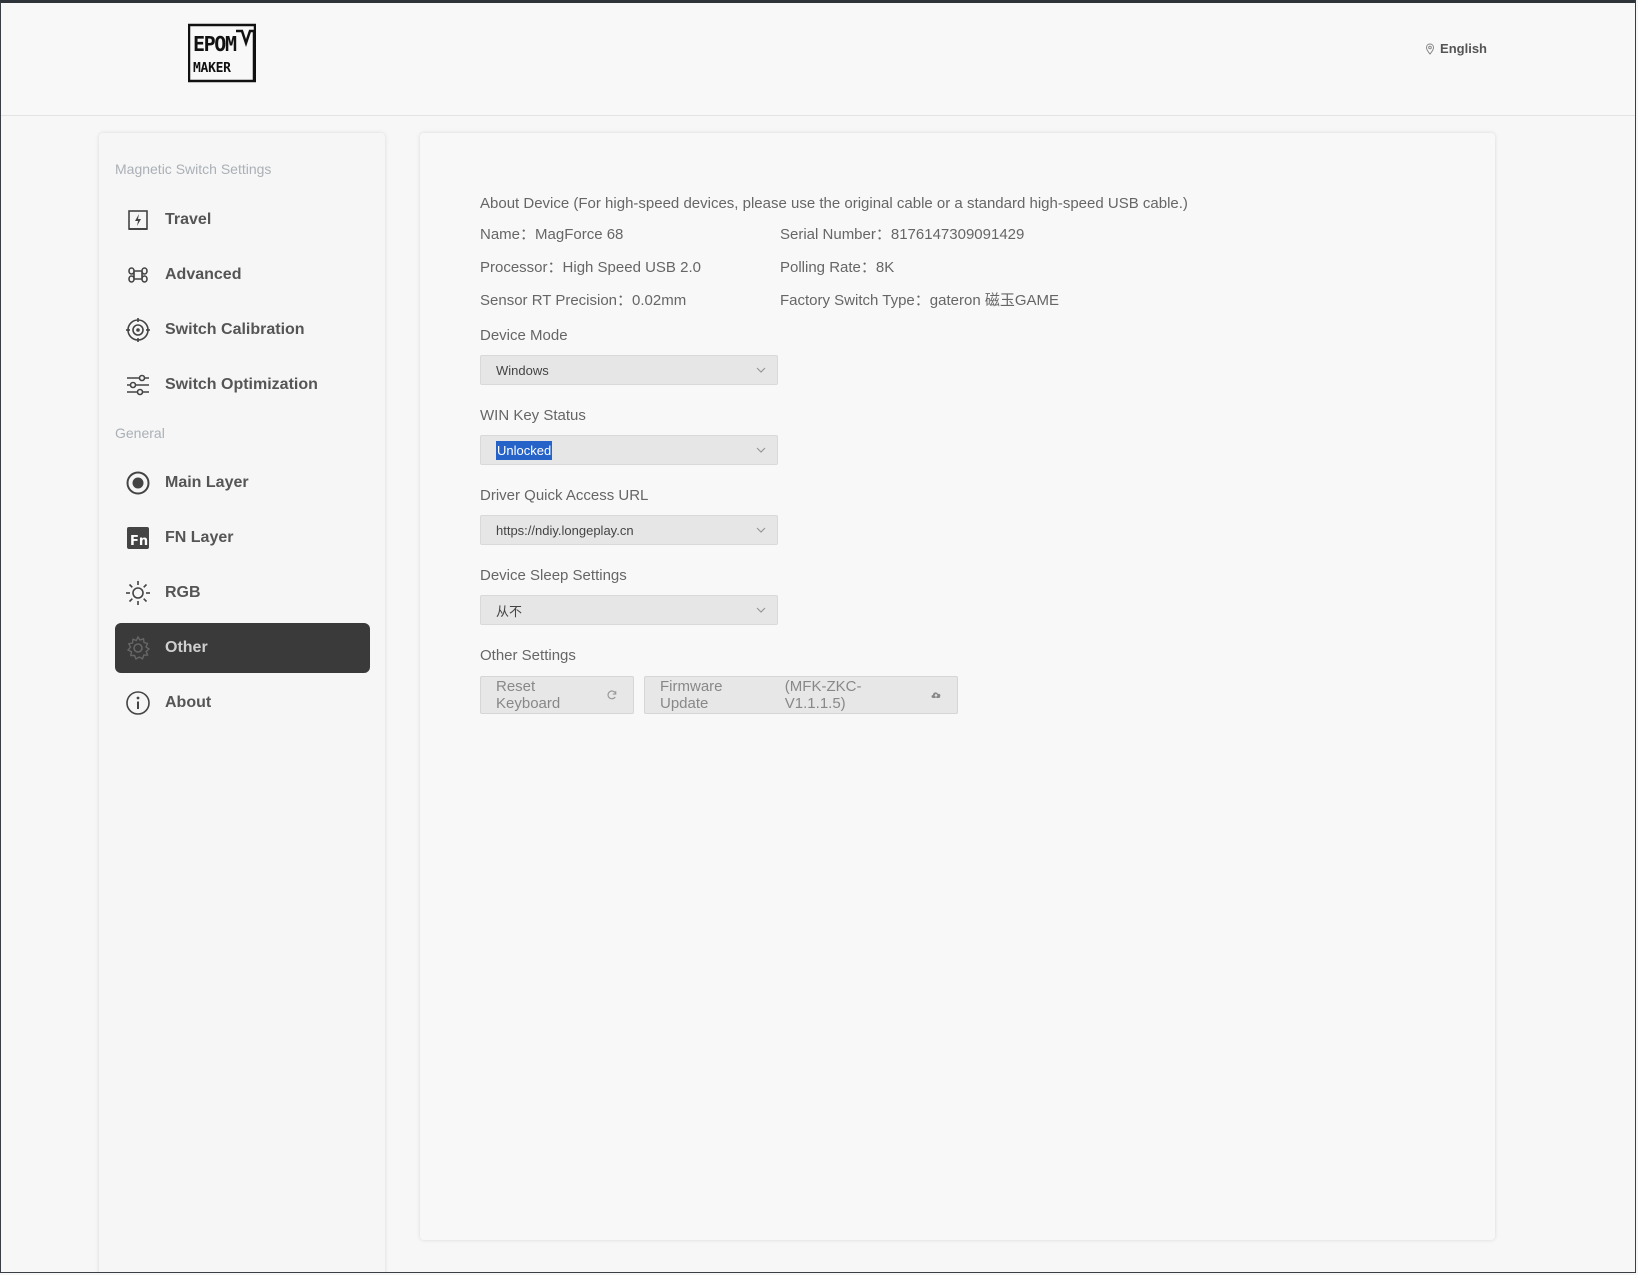 The width and height of the screenshot is (1638, 1275). I want to click on sidebar-item-advanced: Advanced, so click(242, 275).